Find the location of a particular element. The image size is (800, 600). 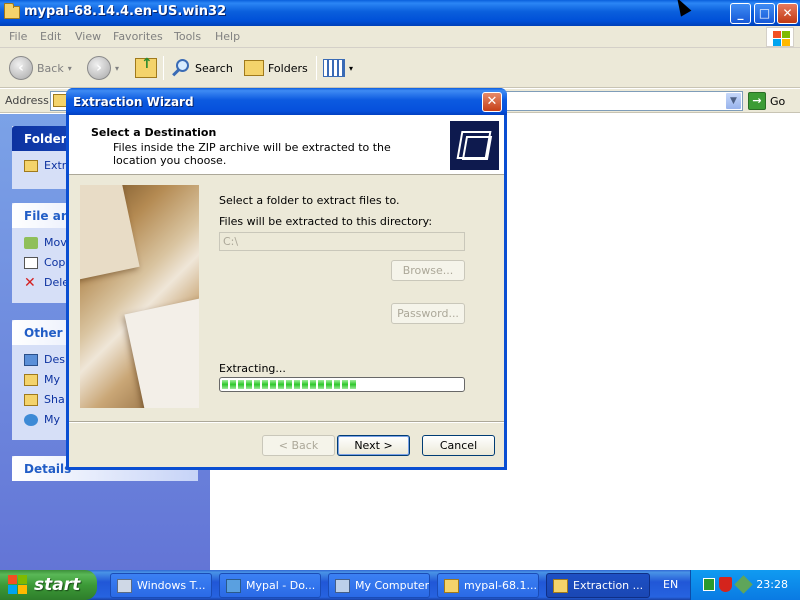

toolbar: ‹ Back ▾ › ▾ ↑ Search Folders ▾ is located at coordinates (400, 68).